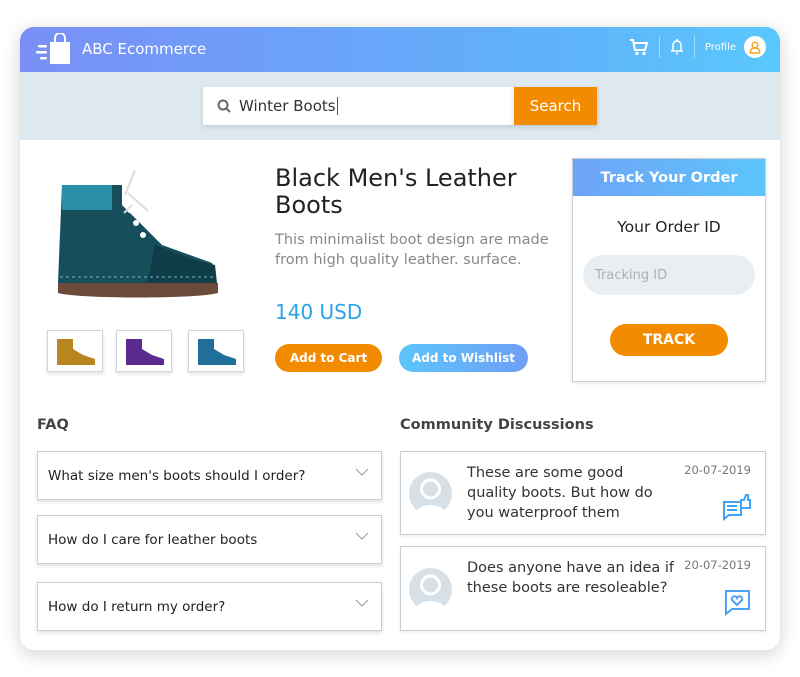  Describe the element at coordinates (53, 48) in the screenshot. I see `shopping-bag-logo` at that location.